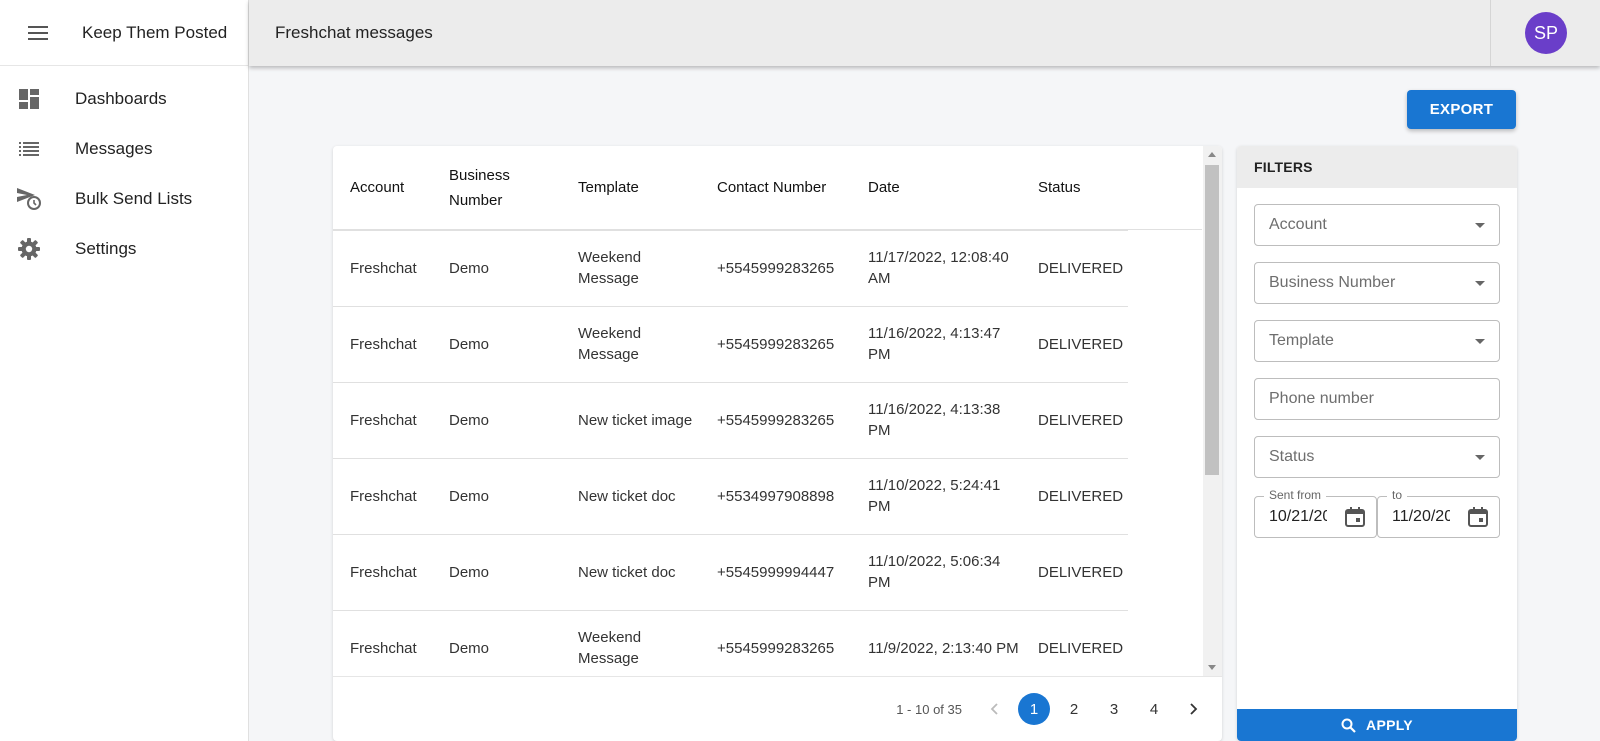  What do you see at coordinates (936, 572) in the screenshot?
I see `cell-date: 11/10/2022, 5:06:34 PM` at bounding box center [936, 572].